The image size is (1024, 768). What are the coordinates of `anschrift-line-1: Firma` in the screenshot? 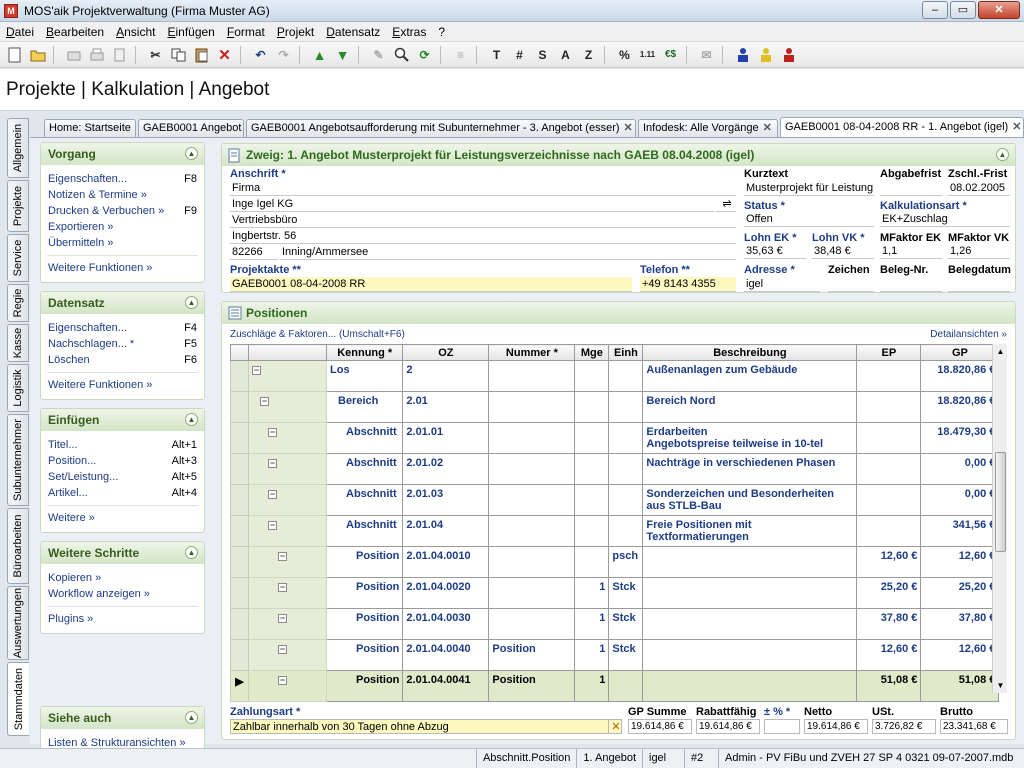 It's located at (483, 188).